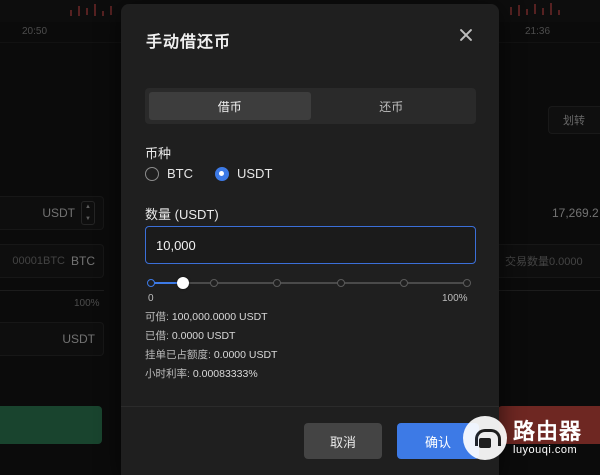  What do you see at coordinates (343, 441) in the screenshot?
I see `cancel-button: 取消` at bounding box center [343, 441].